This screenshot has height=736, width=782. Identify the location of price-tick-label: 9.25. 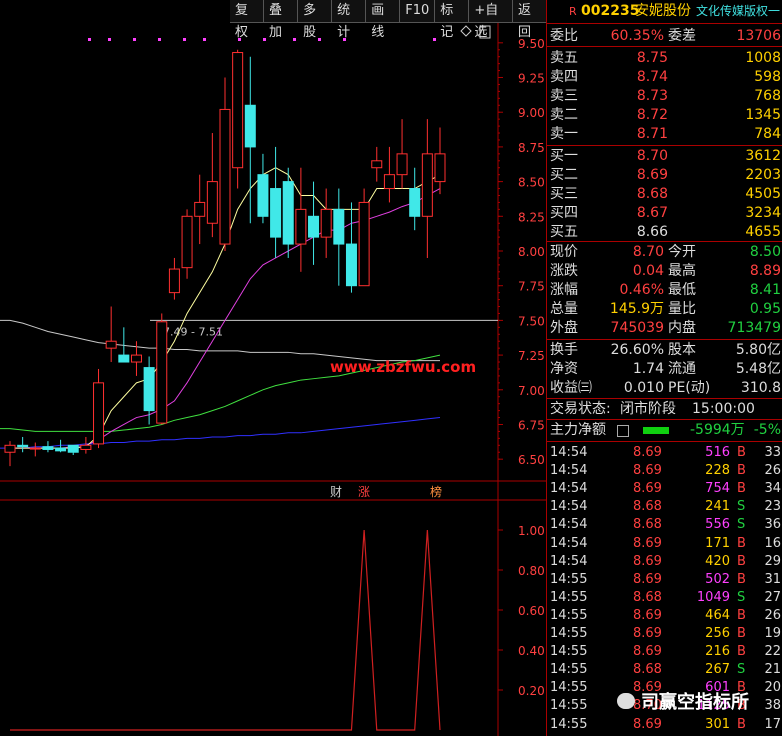
(531, 79).